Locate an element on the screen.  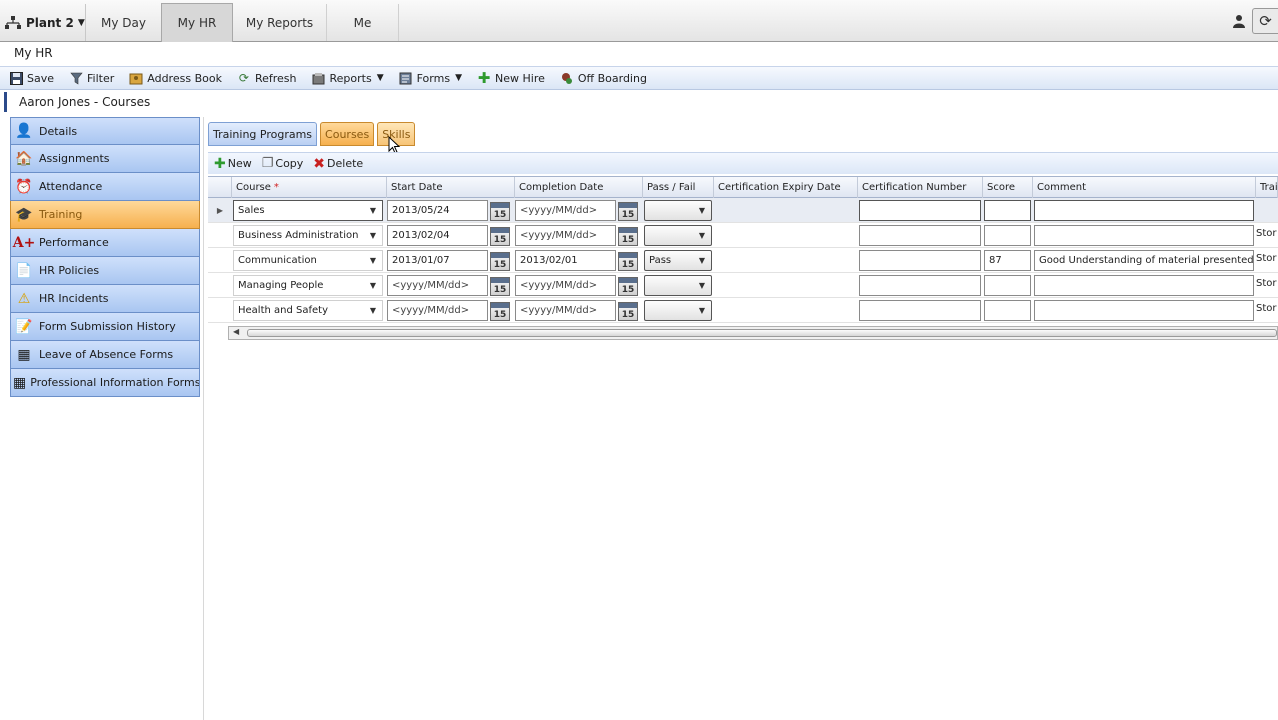
tab-my-day: My Day is located at coordinates (124, 22).